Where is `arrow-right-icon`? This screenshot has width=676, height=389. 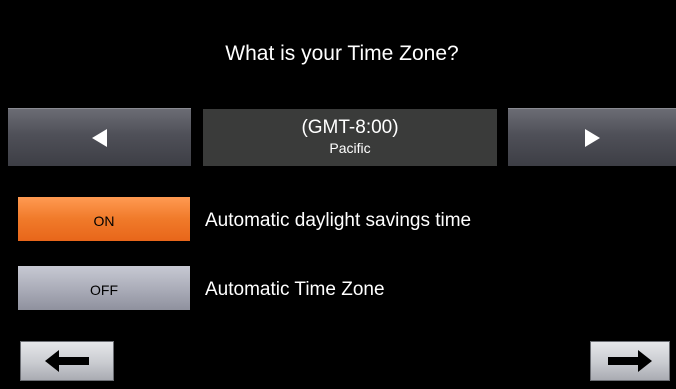
arrow-right-icon is located at coordinates (630, 361).